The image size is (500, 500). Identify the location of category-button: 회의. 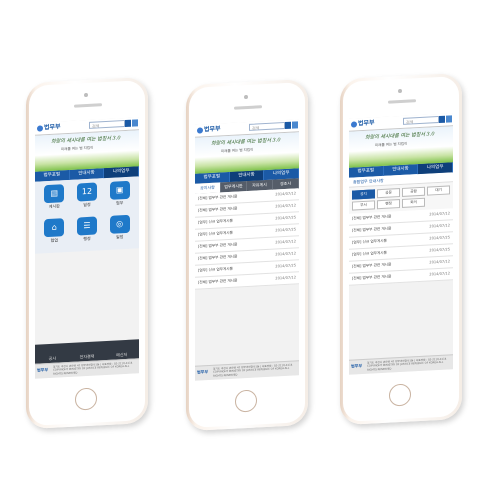
(413, 202).